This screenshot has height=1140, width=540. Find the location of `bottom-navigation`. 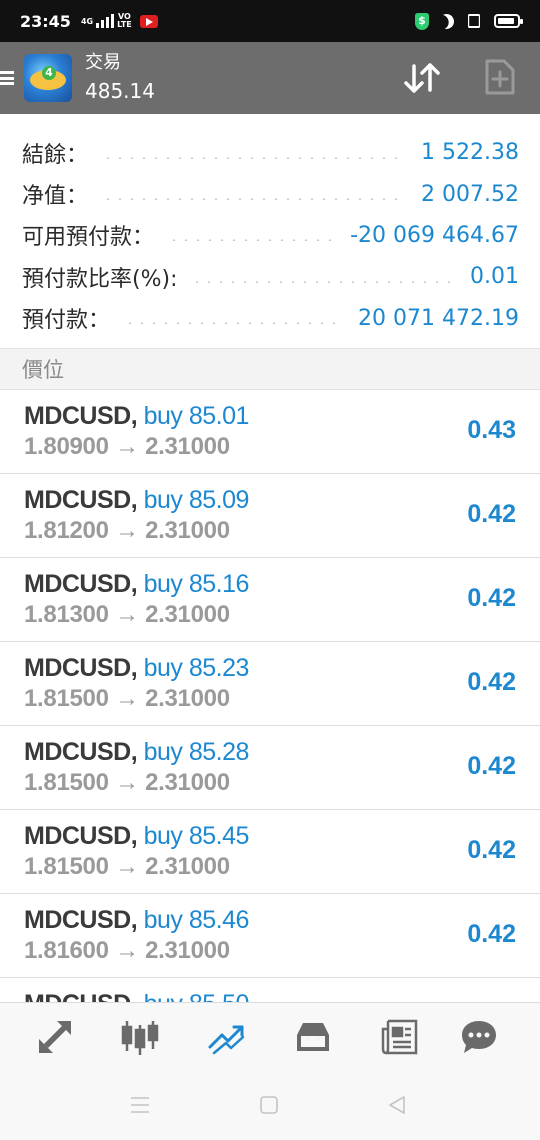

bottom-navigation is located at coordinates (270, 1036).